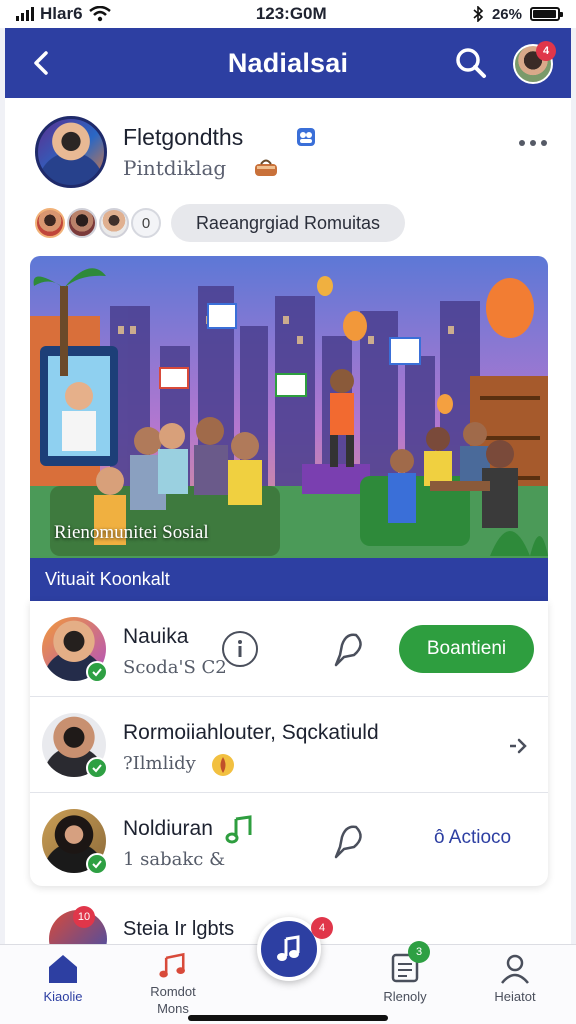 Image resolution: width=576 pixels, height=1024 pixels. I want to click on hero-caption: Rienomunitei Sosial, so click(131, 532).